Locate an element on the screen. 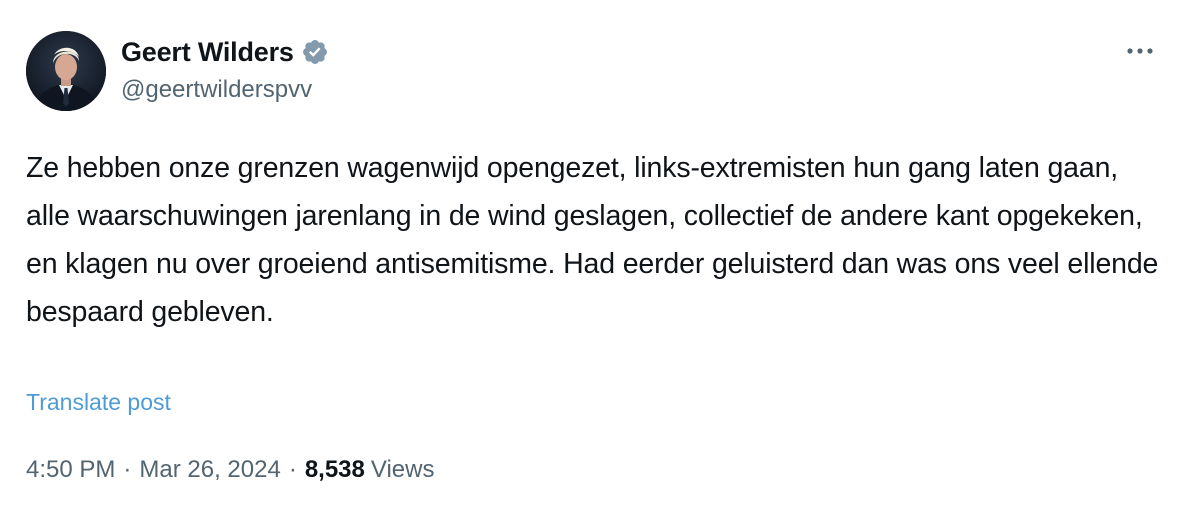 The height and width of the screenshot is (514, 1196). views-count: 8,538 is located at coordinates (335, 470).